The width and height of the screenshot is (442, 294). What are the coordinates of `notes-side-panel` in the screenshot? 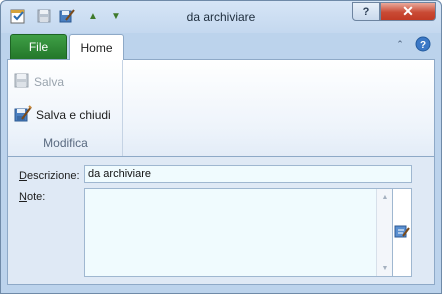 It's located at (402, 232).